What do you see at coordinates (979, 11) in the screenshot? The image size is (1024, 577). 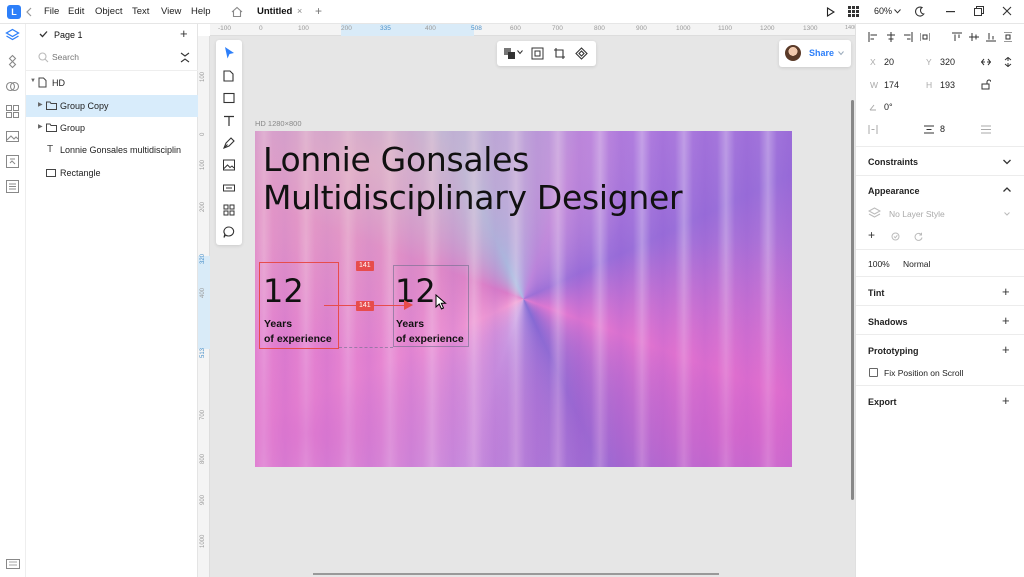 I see `restore-icon` at bounding box center [979, 11].